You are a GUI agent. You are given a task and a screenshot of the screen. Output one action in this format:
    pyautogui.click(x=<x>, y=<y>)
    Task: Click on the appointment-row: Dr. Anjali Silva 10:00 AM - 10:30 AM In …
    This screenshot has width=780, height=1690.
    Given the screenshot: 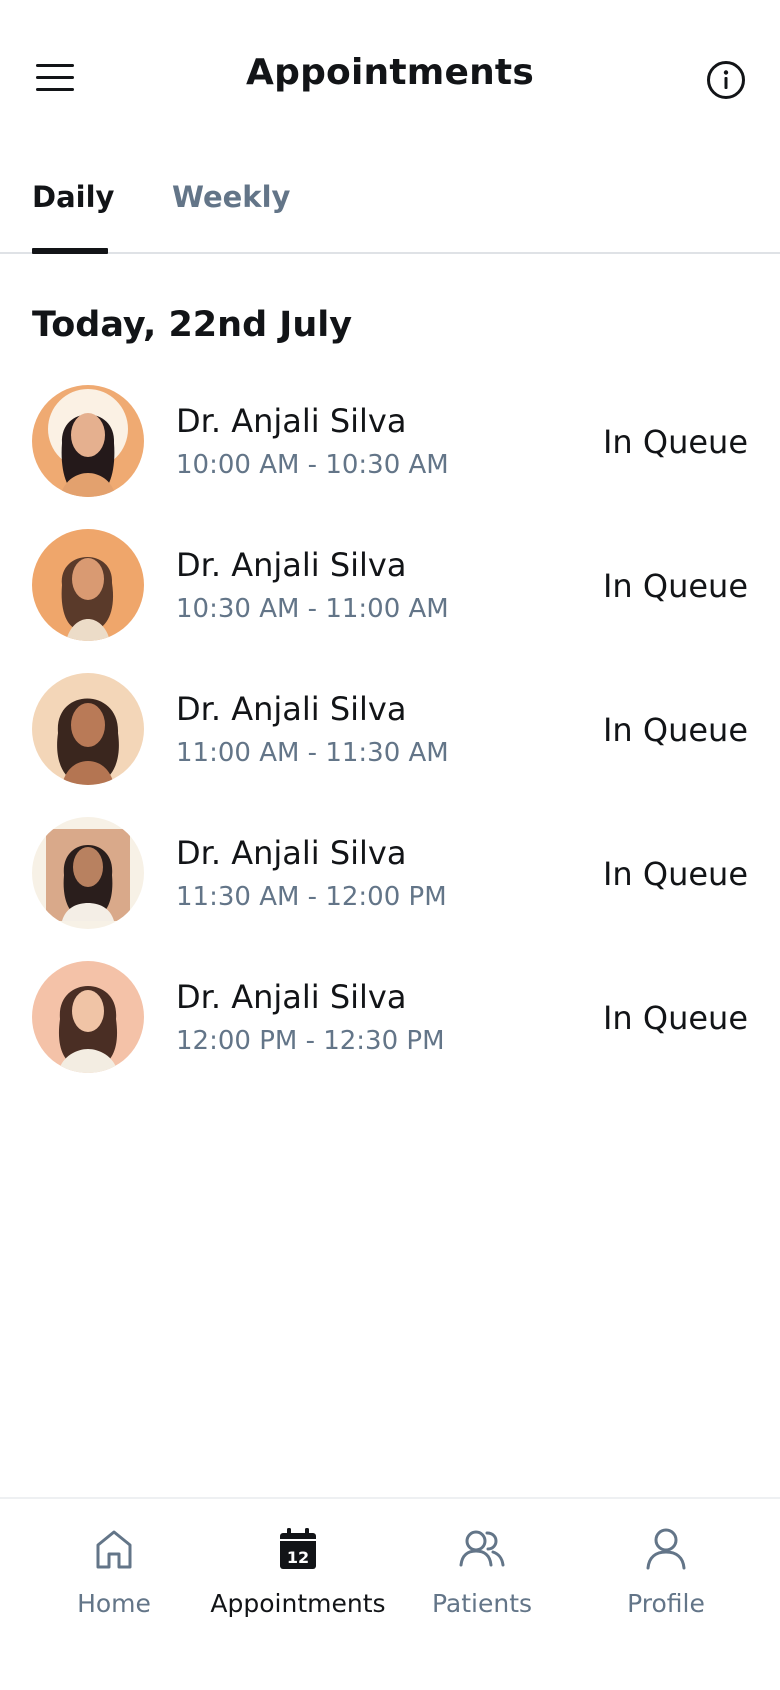 What is the action you would take?
    pyautogui.click(x=390, y=457)
    